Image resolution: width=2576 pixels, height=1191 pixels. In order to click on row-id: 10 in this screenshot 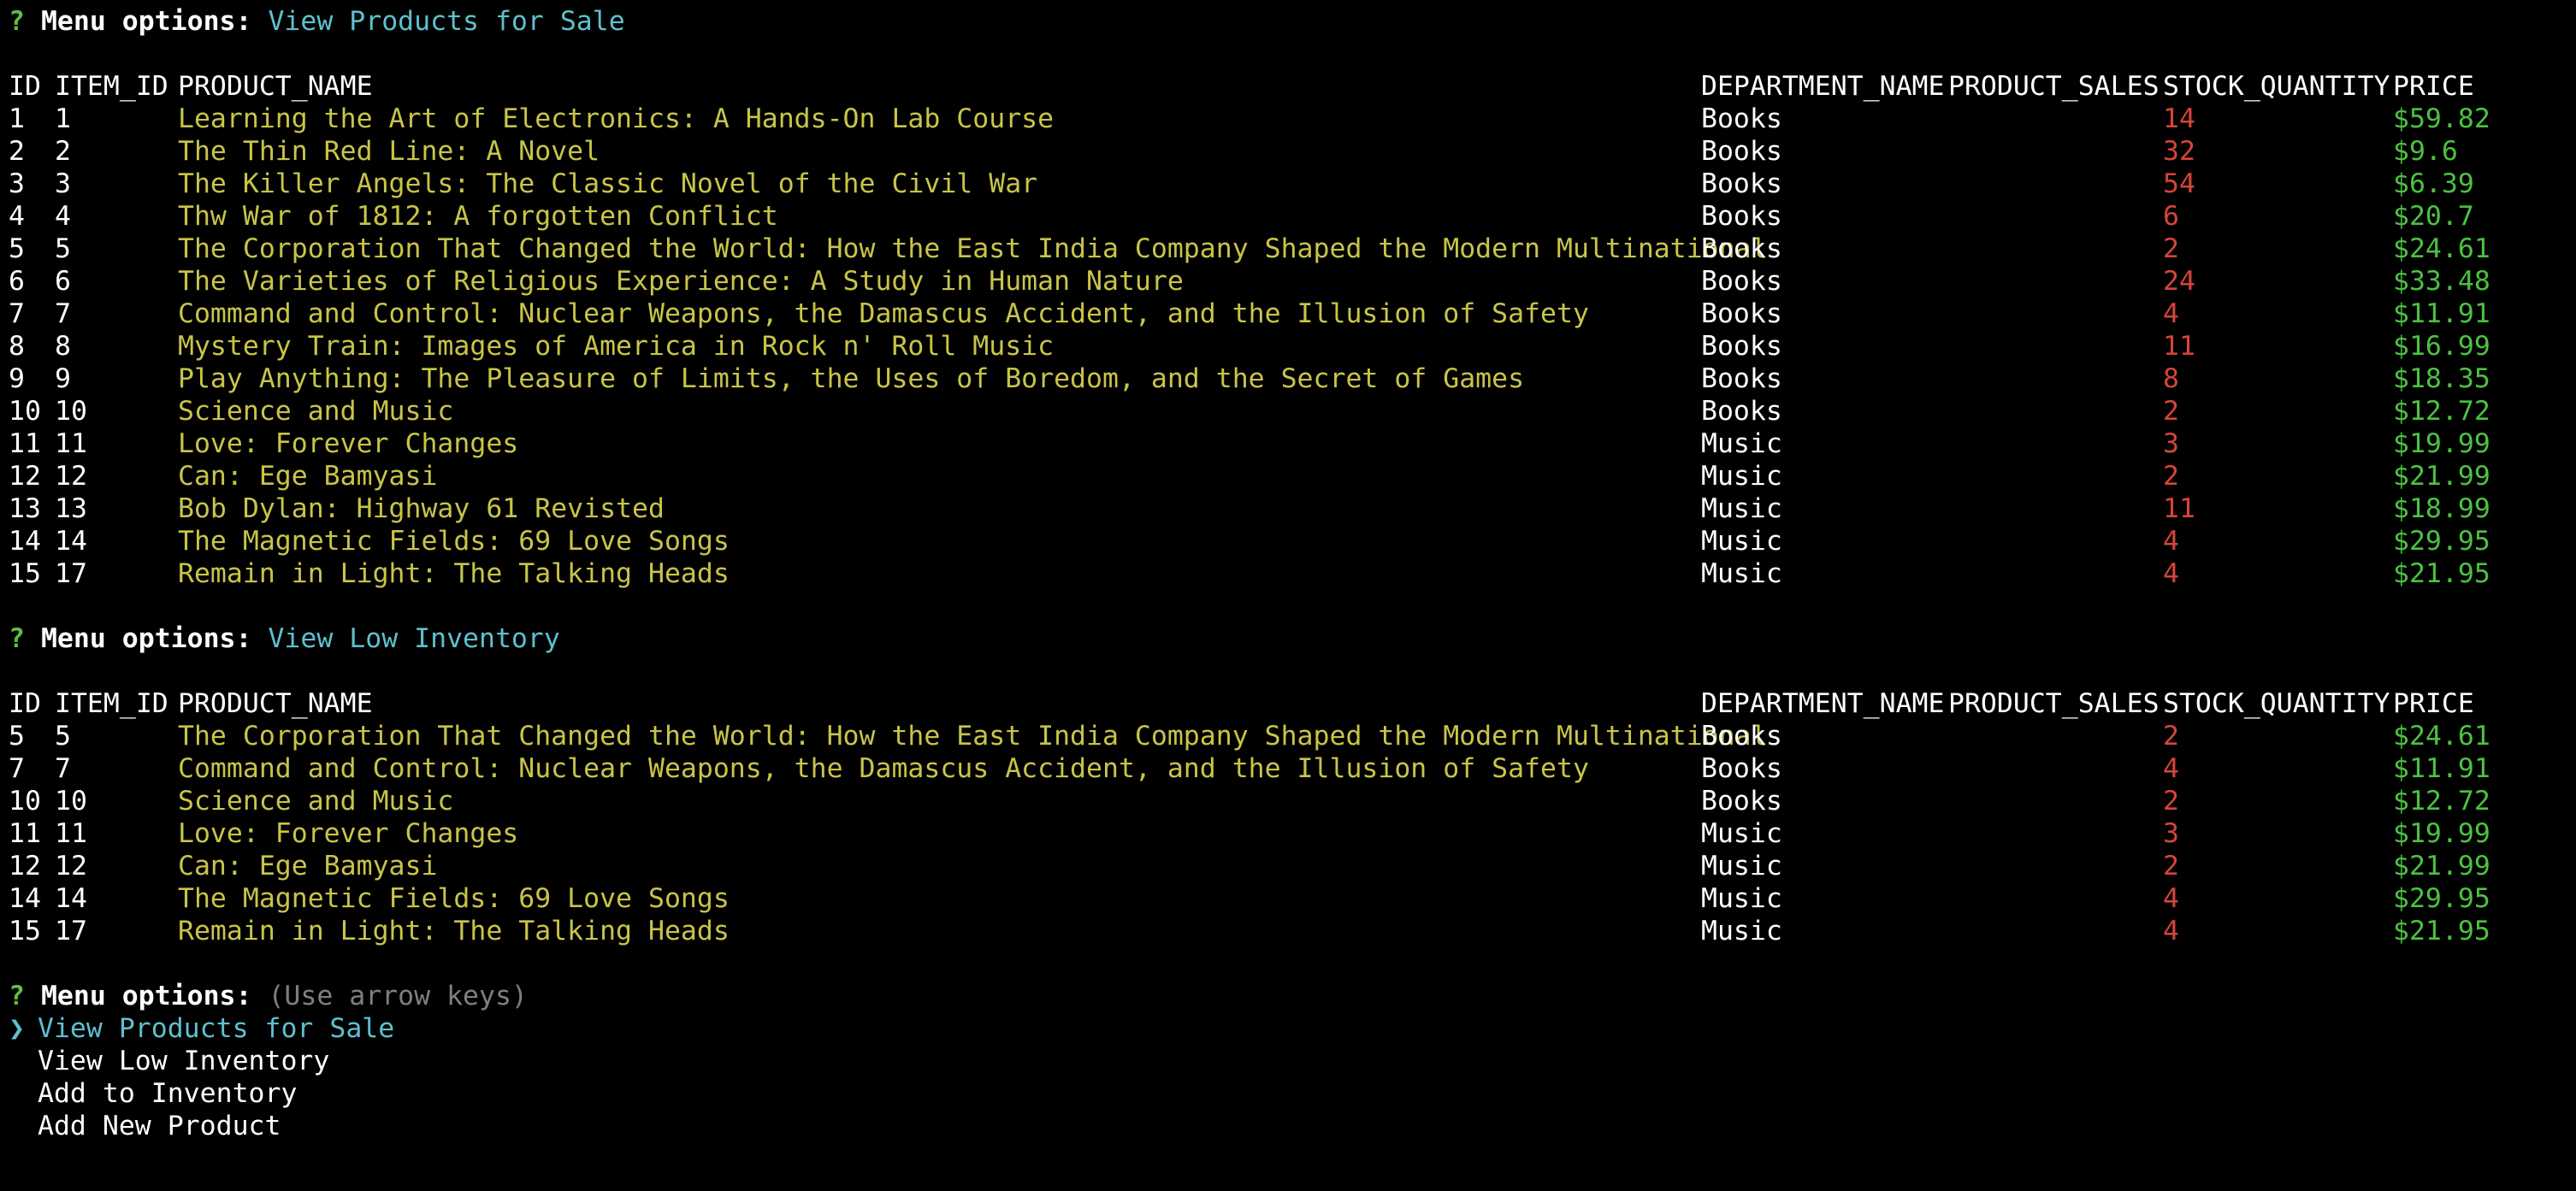, I will do `click(25, 411)`.